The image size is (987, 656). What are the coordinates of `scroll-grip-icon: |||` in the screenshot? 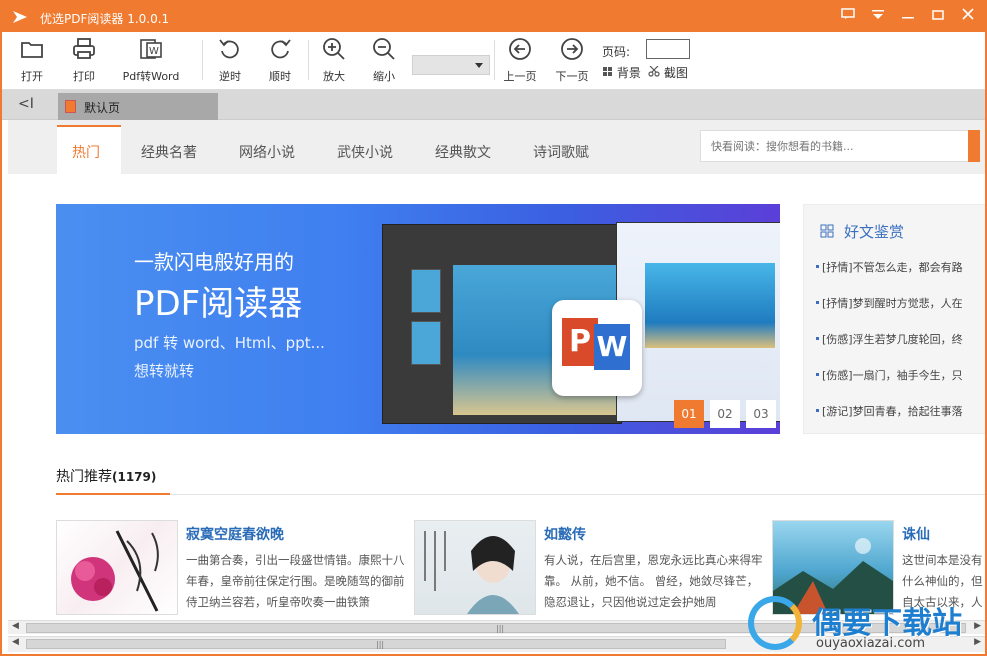 It's located at (500, 628).